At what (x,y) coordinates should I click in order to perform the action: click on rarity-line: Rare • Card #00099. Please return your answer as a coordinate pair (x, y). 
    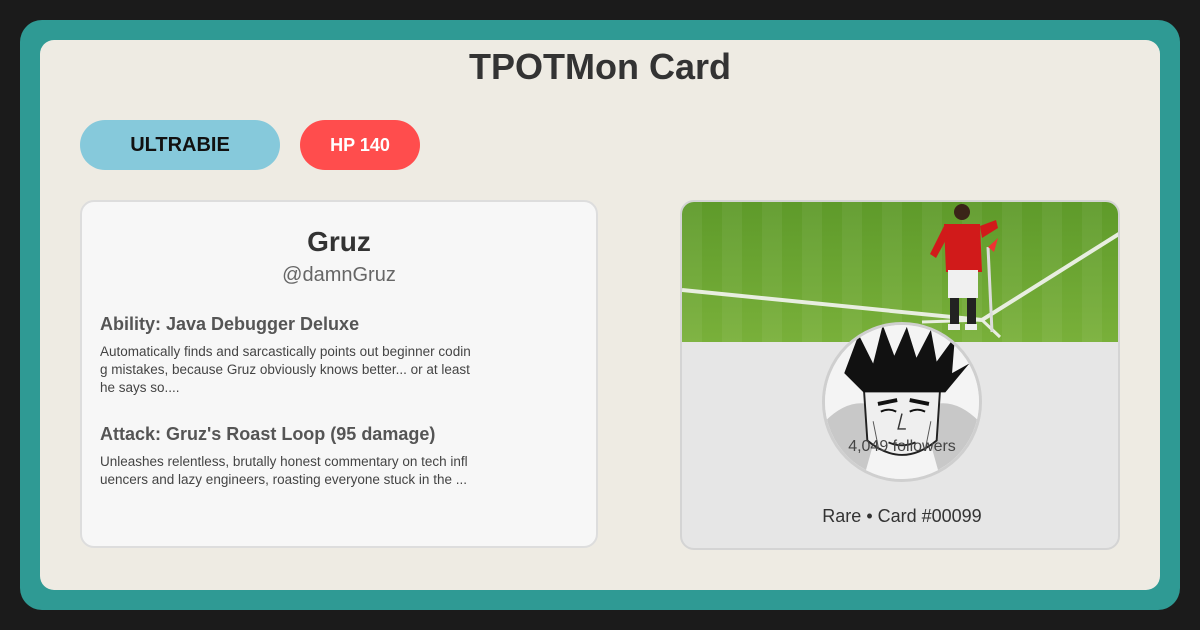
    Looking at the image, I should click on (902, 516).